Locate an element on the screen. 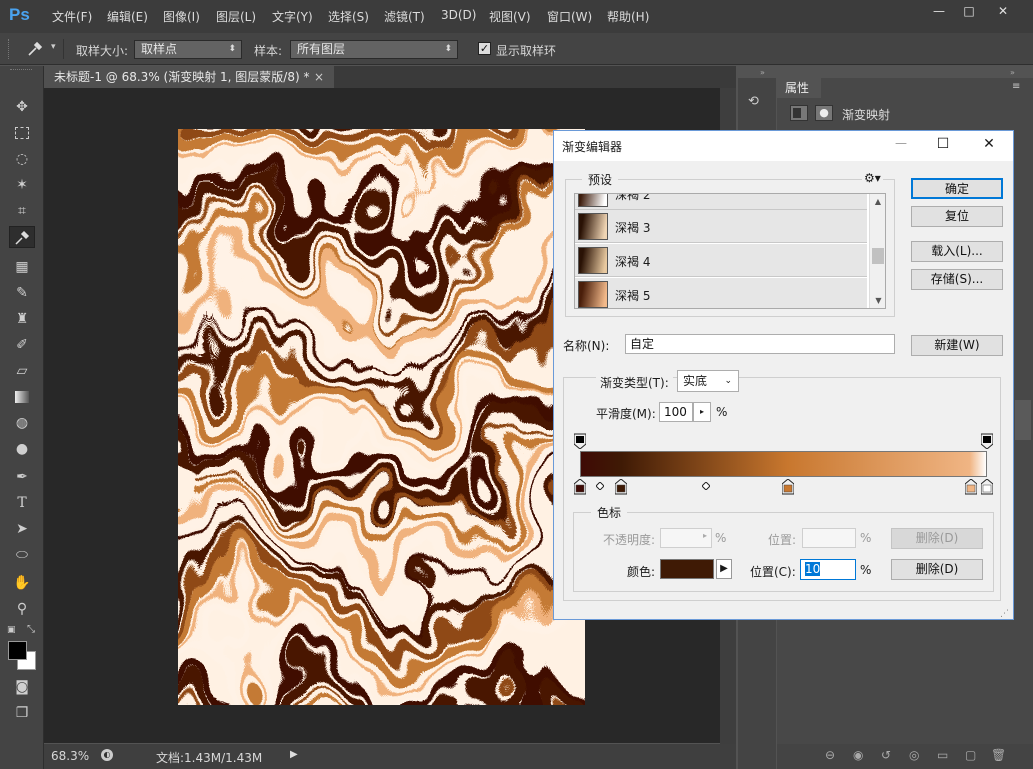 Image resolution: width=1033 pixels, height=769 pixels. color-swatch is located at coordinates (687, 569).